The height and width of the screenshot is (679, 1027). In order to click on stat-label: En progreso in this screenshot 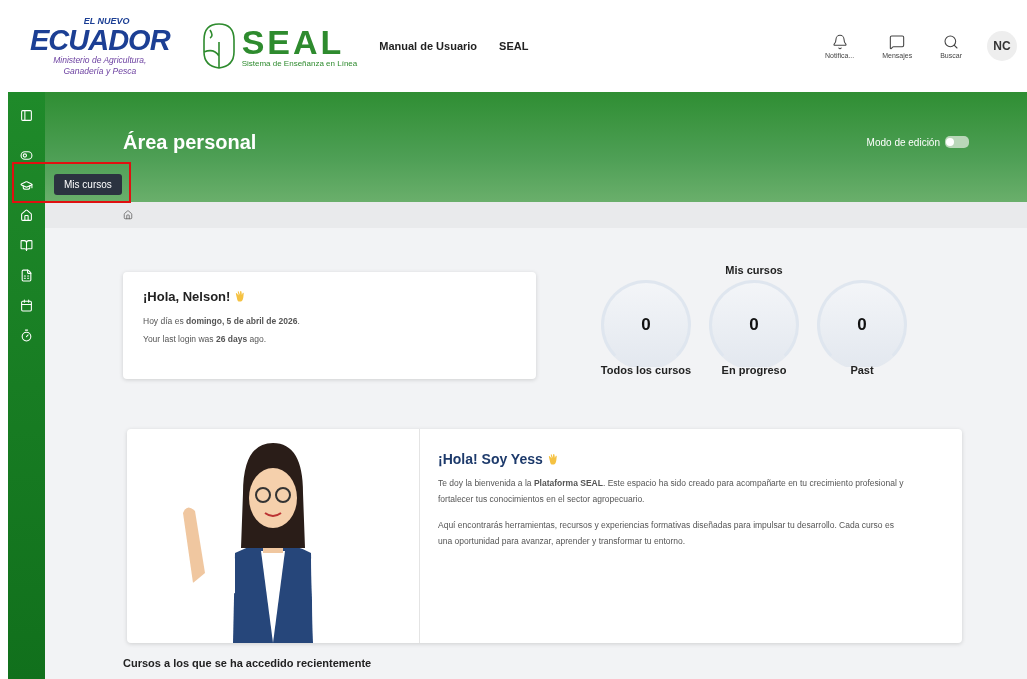, I will do `click(754, 370)`.